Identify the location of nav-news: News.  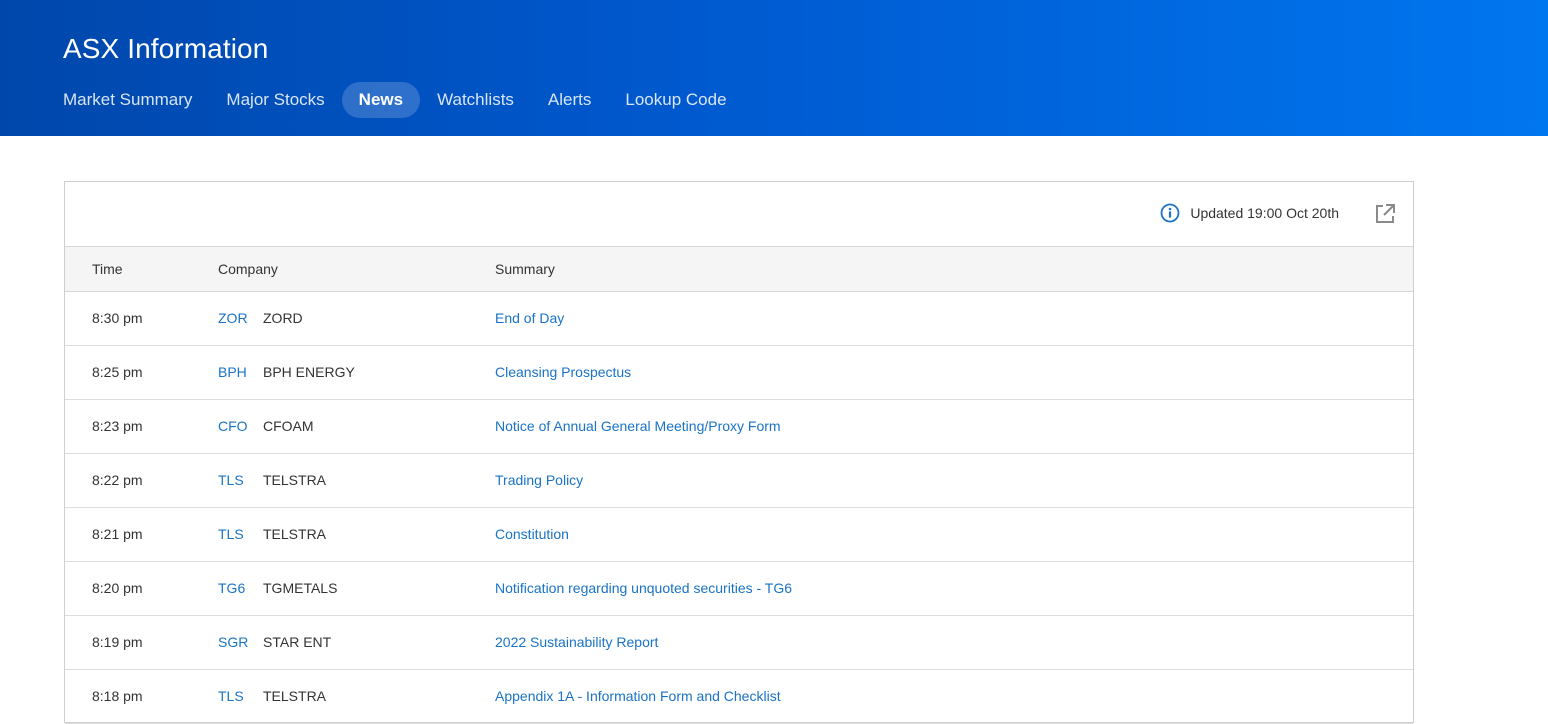
(381, 100).